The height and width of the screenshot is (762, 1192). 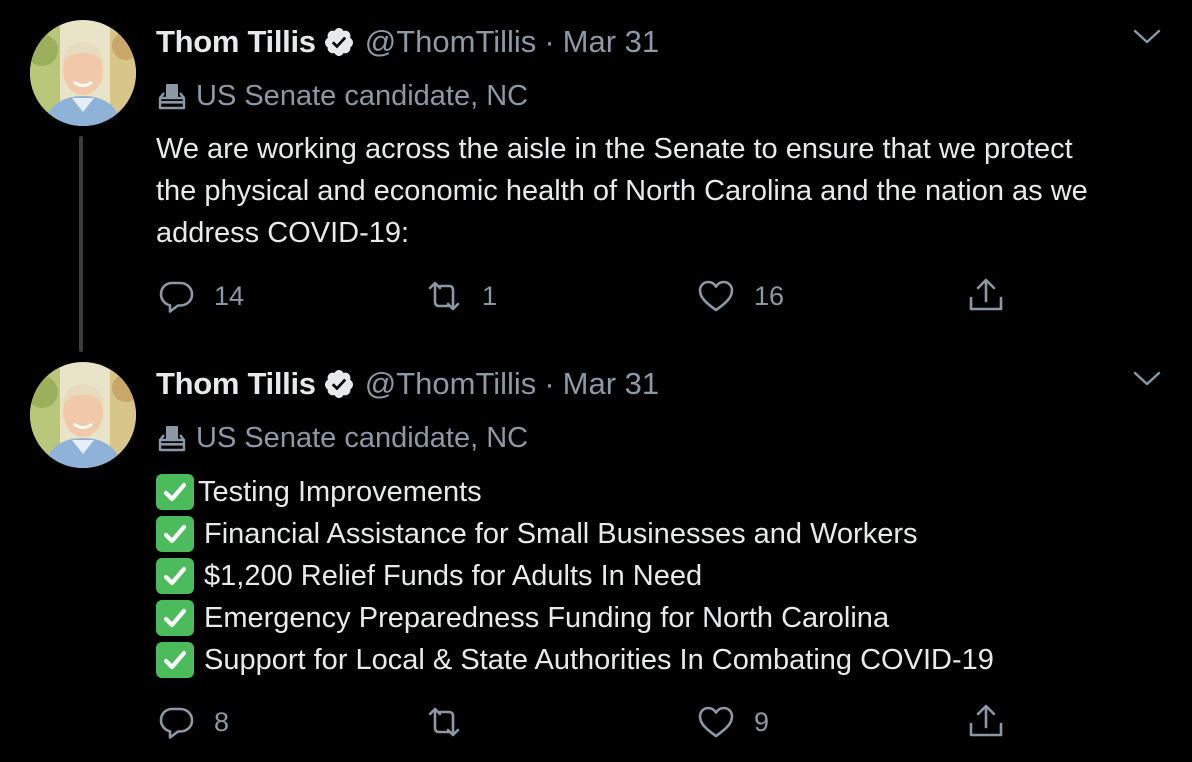 I want to click on reply-button: 8, so click(x=192, y=722).